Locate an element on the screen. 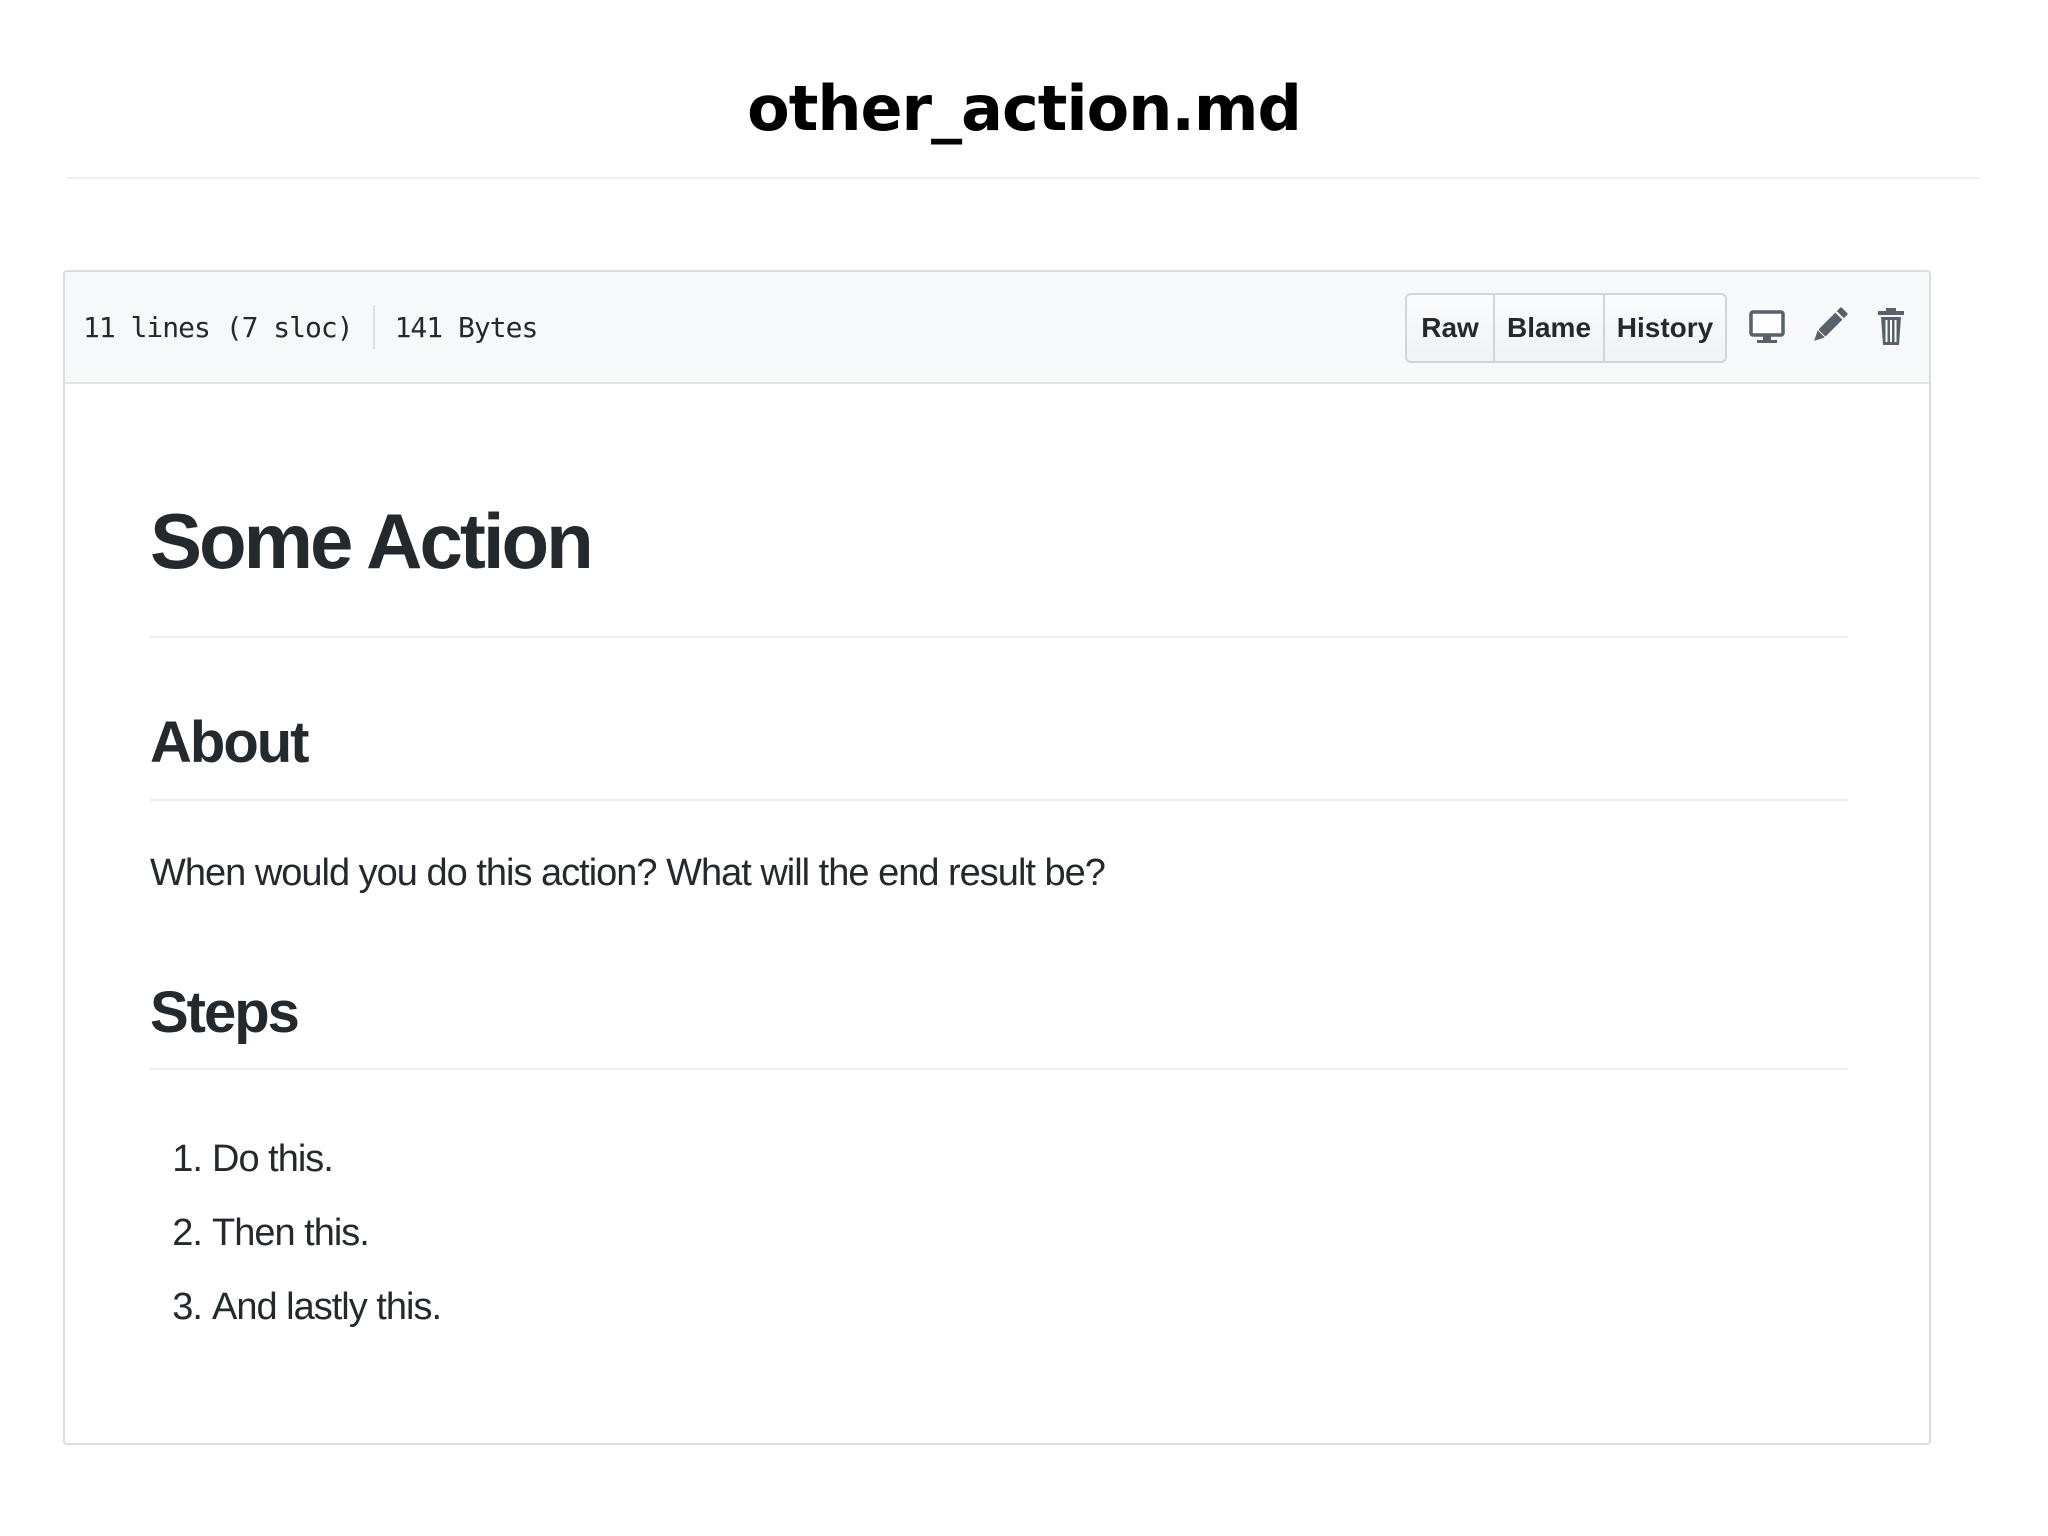 The image size is (2048, 1536). list-item-text: Then this. is located at coordinates (291, 1232).